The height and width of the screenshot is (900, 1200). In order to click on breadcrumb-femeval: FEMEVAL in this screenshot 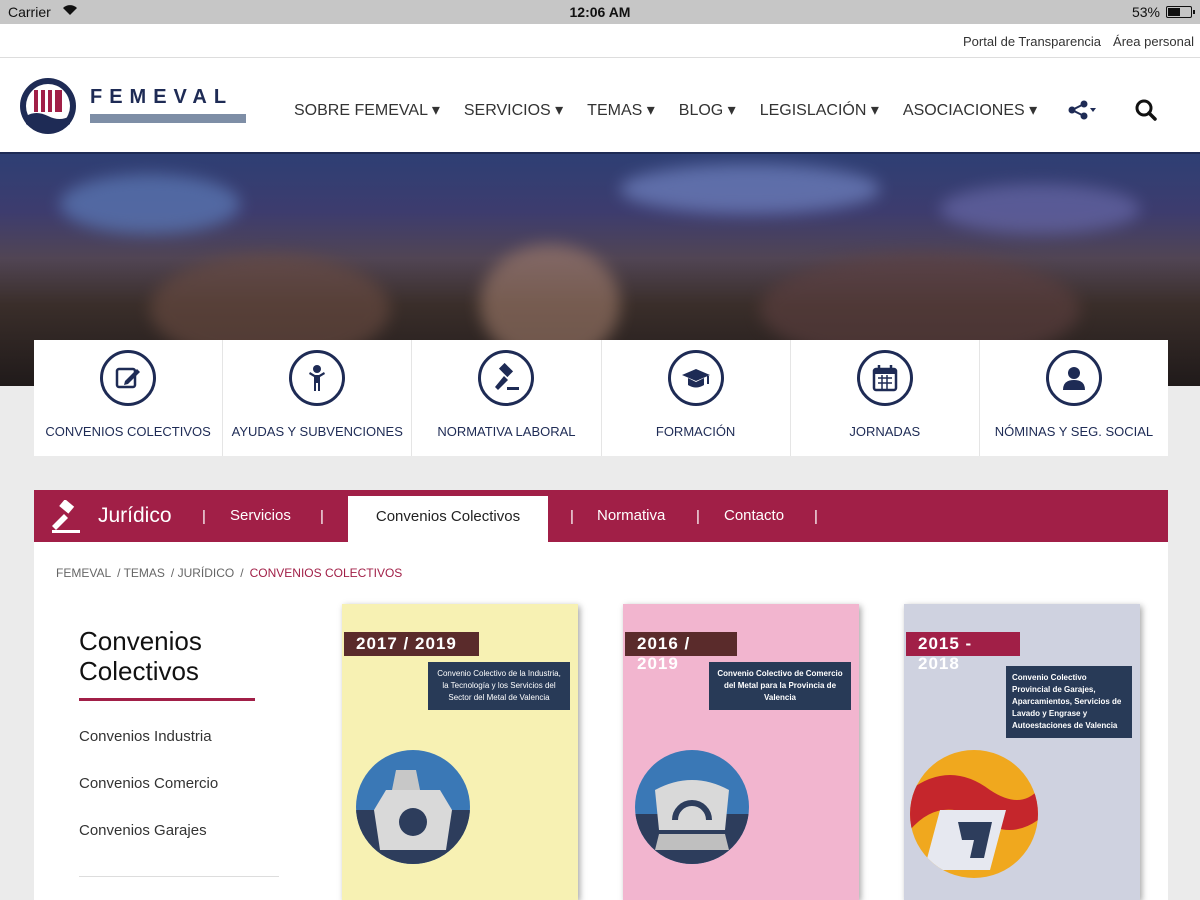, I will do `click(83, 573)`.